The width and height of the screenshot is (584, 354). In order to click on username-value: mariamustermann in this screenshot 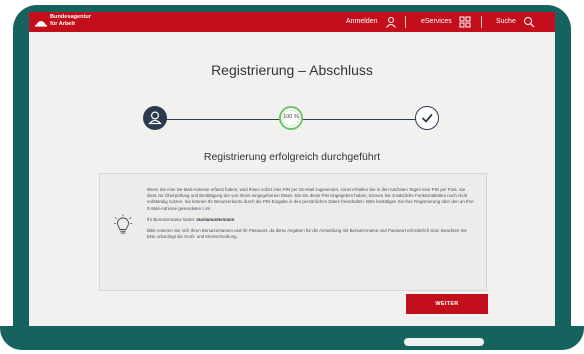, I will do `click(215, 219)`.